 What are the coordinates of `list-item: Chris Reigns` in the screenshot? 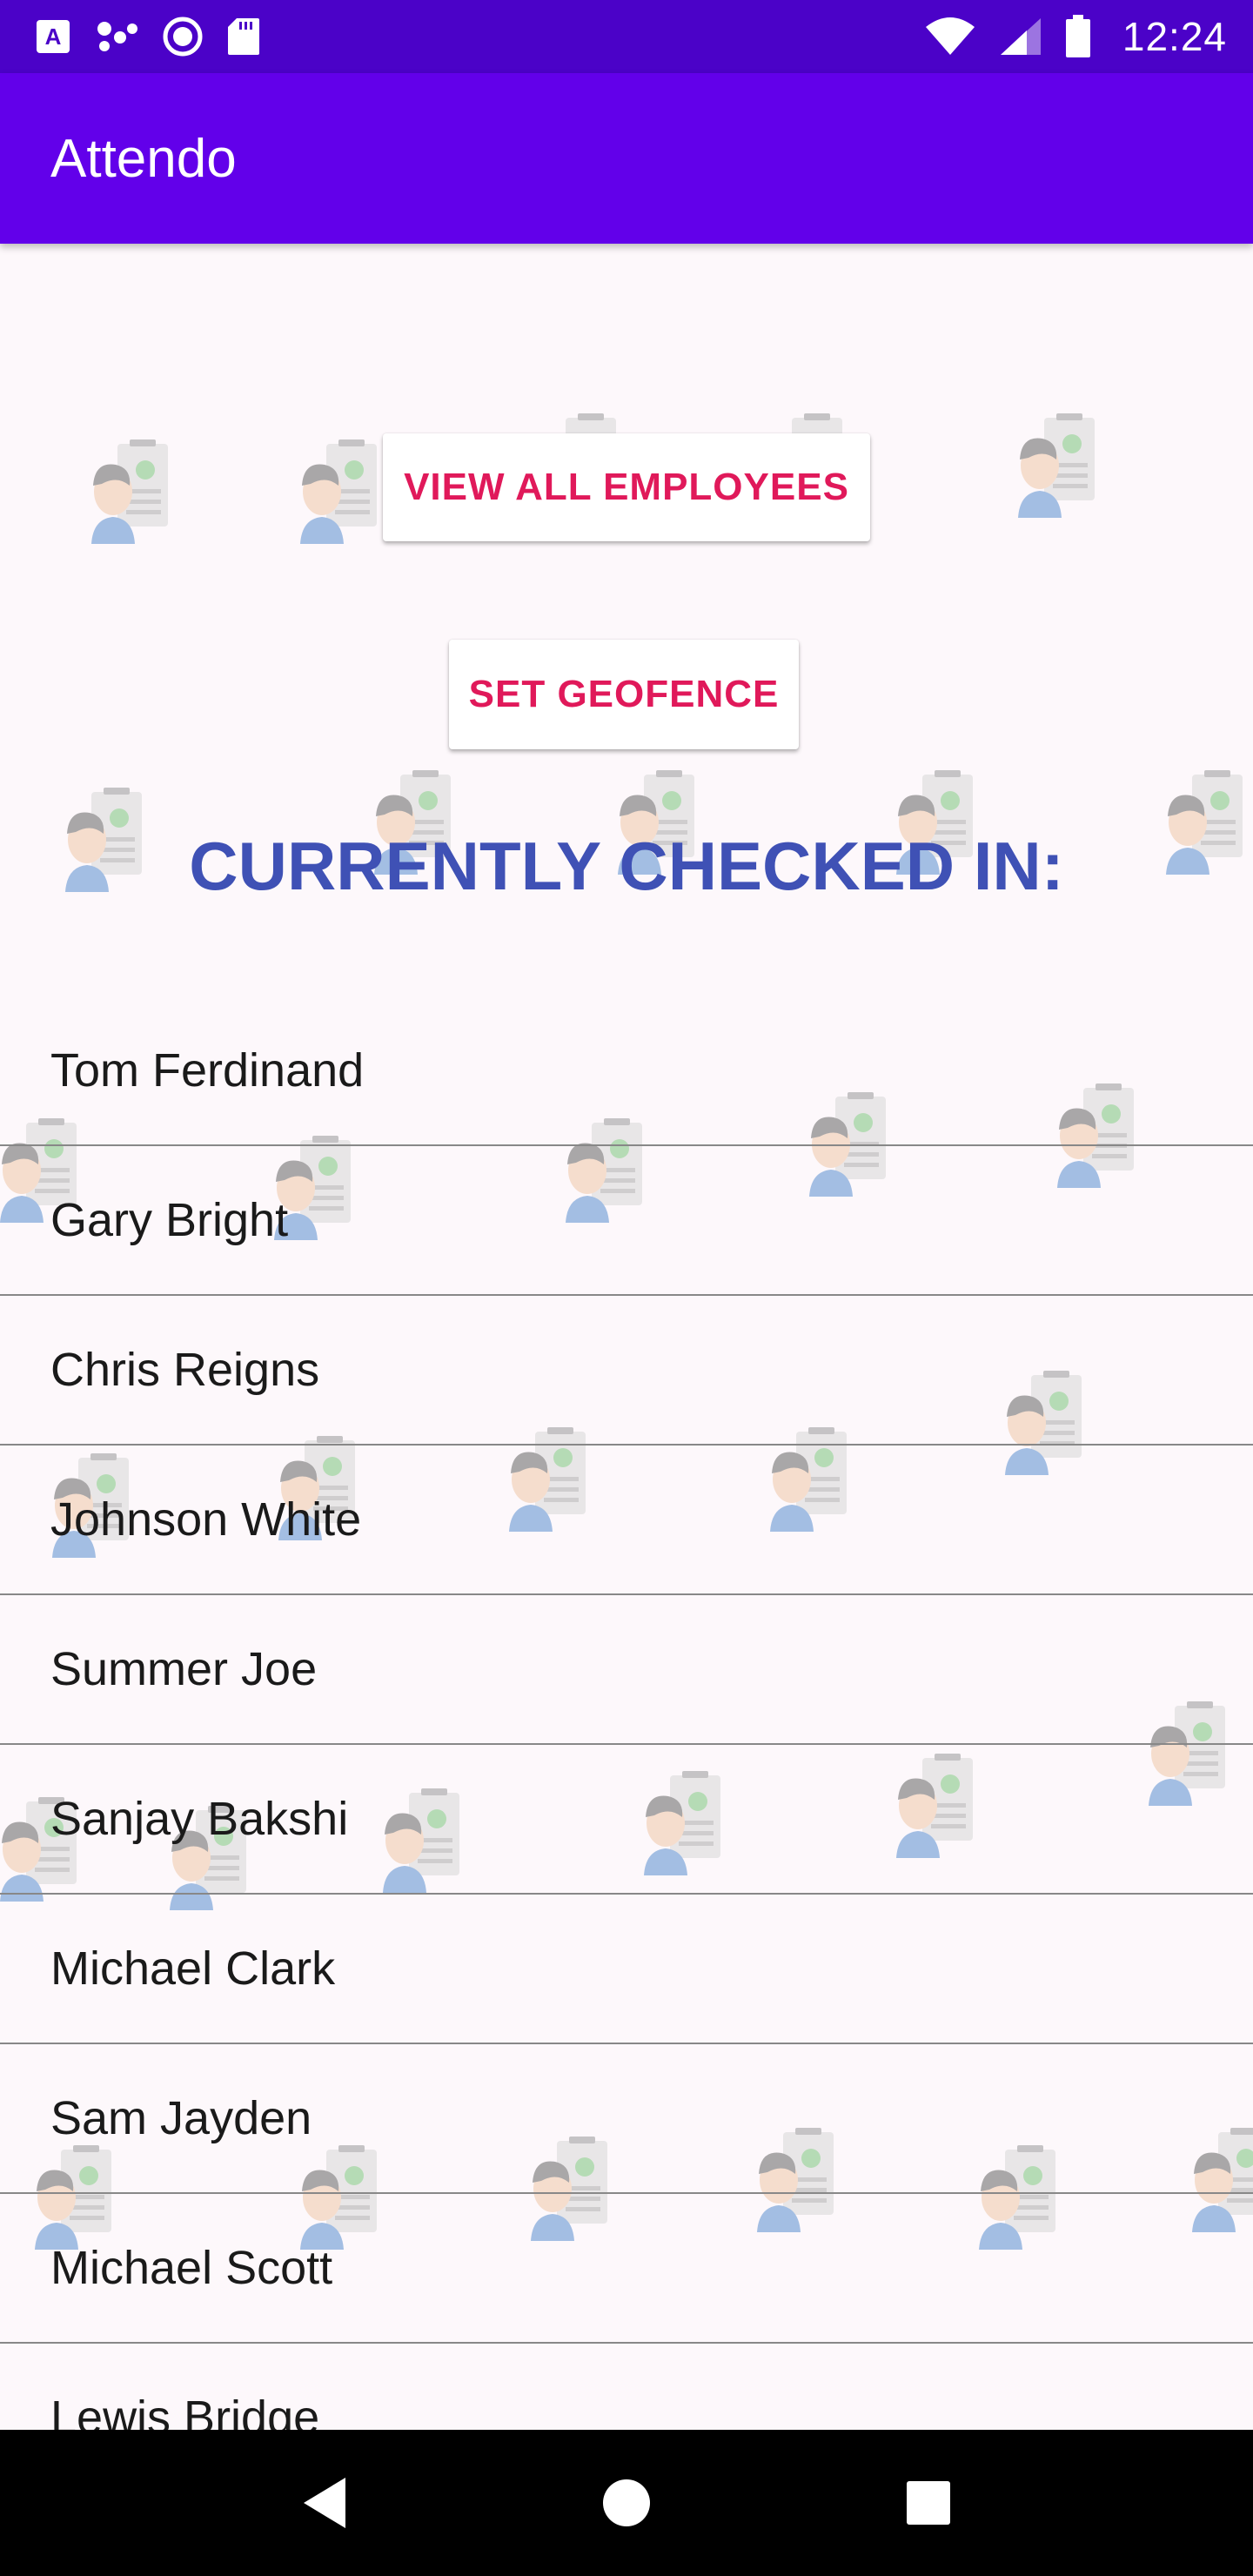 It's located at (626, 1371).